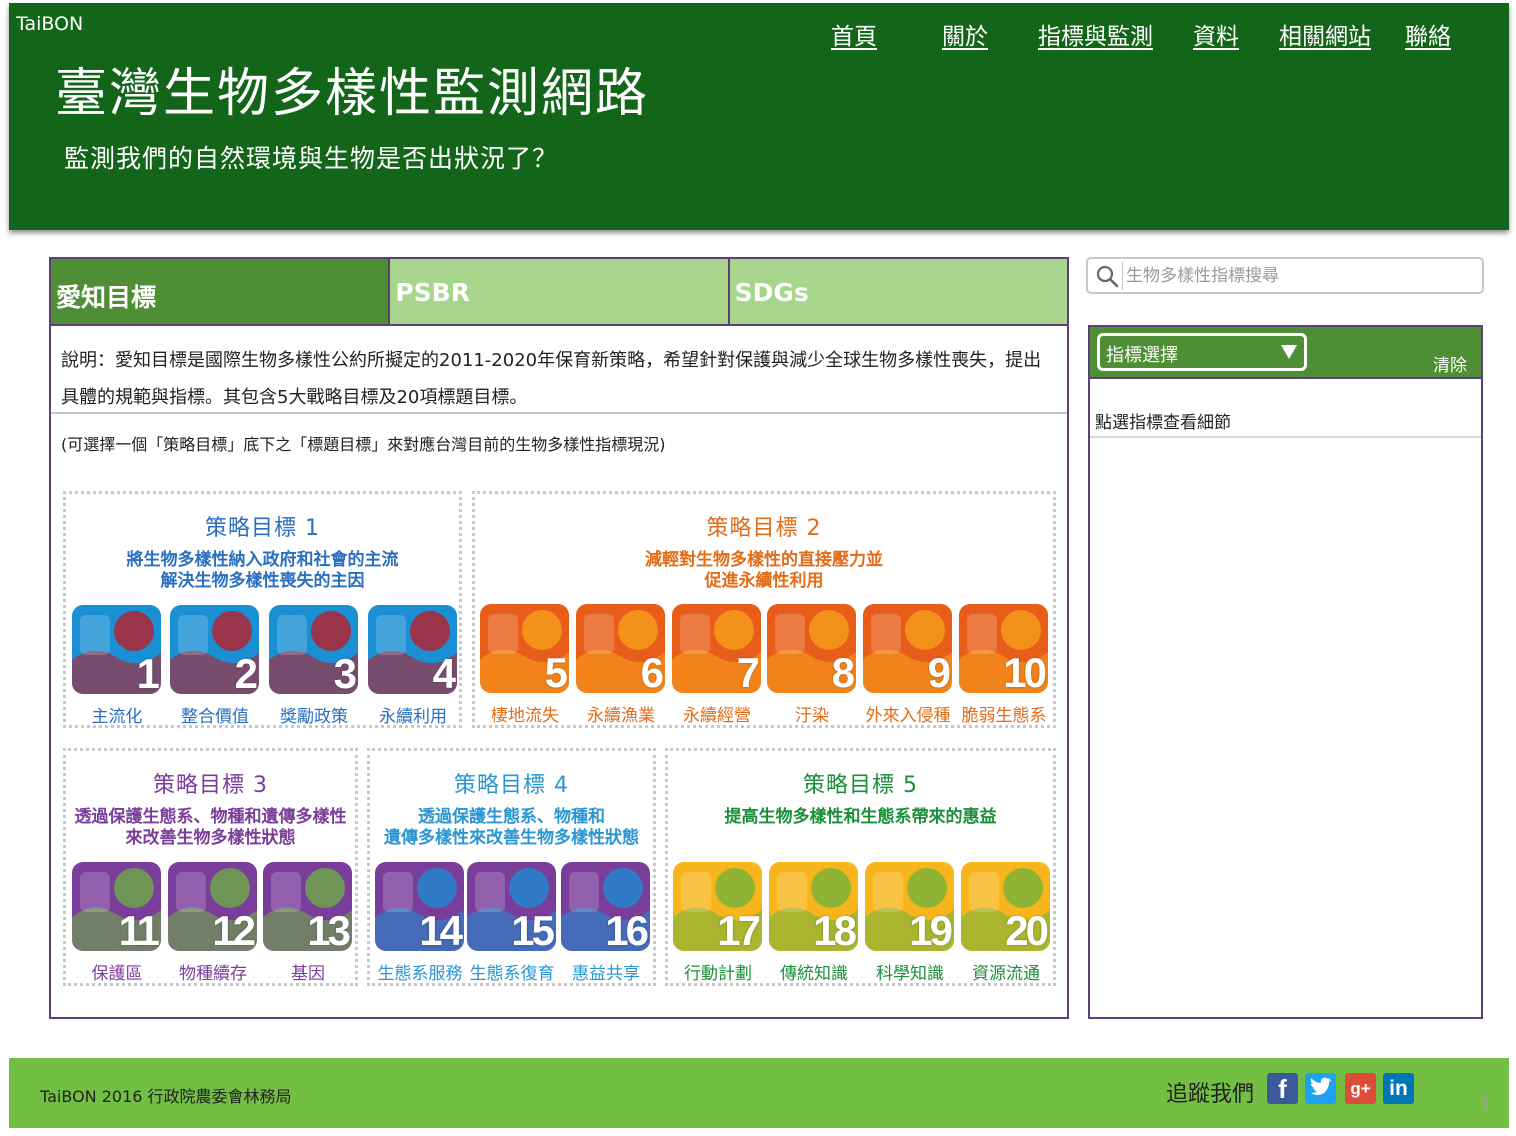  I want to click on target-icon: 13, so click(307, 906).